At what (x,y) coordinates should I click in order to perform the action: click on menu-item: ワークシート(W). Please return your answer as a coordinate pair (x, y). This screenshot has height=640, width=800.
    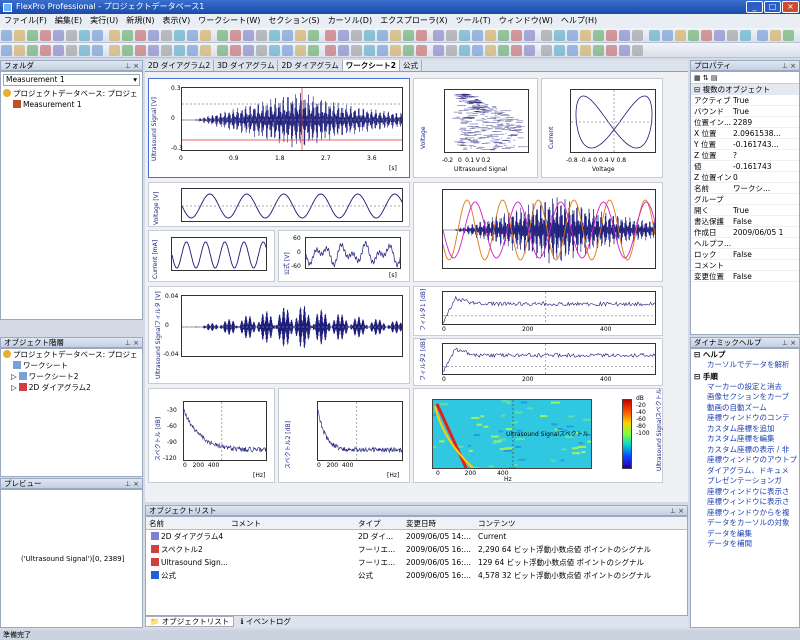
    Looking at the image, I should click on (229, 20).